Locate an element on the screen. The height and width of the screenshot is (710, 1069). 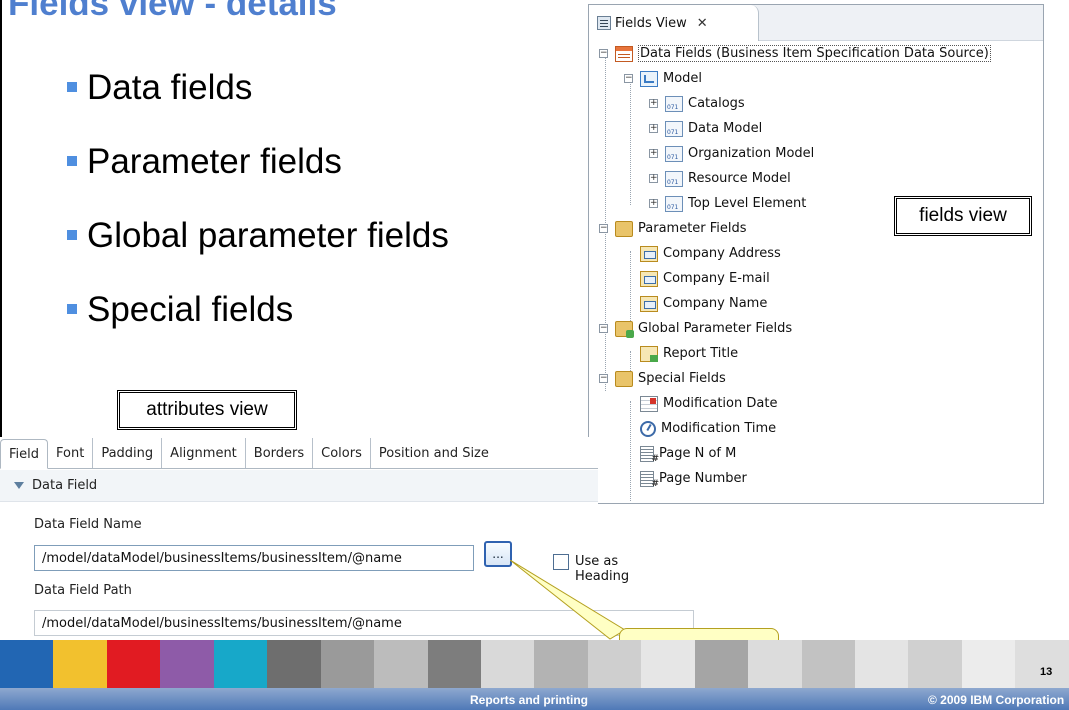
tree-item-label: Top Level Element is located at coordinates (747, 203).